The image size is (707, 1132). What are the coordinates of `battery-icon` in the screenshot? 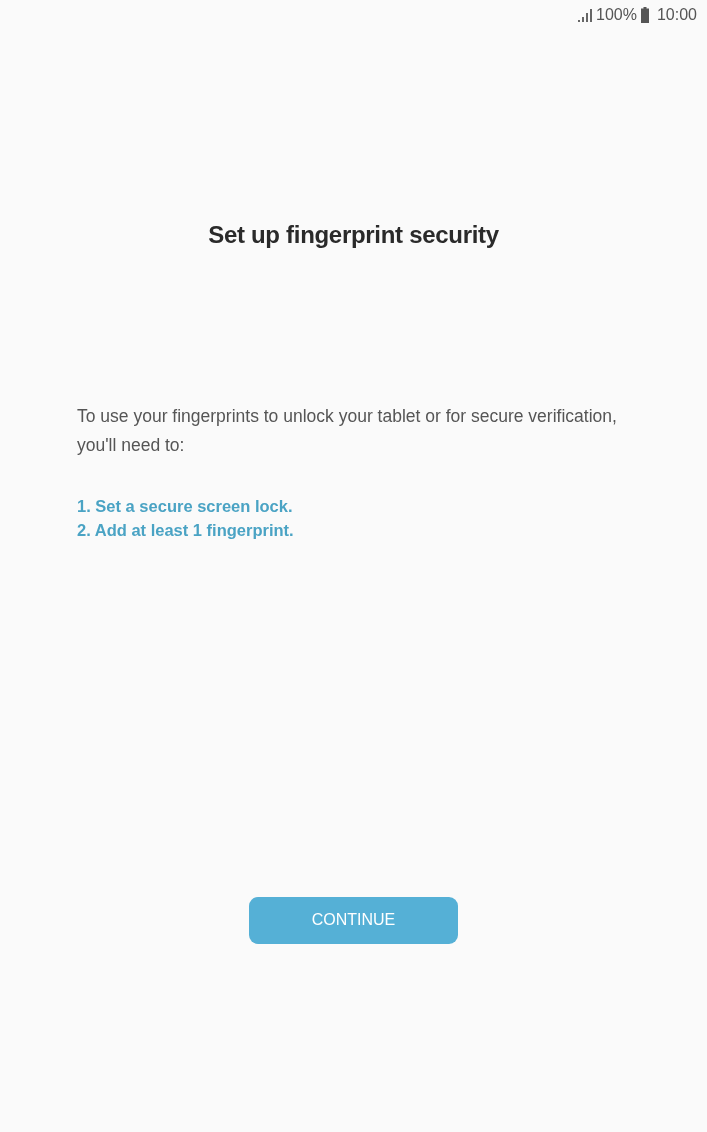 It's located at (644, 15).